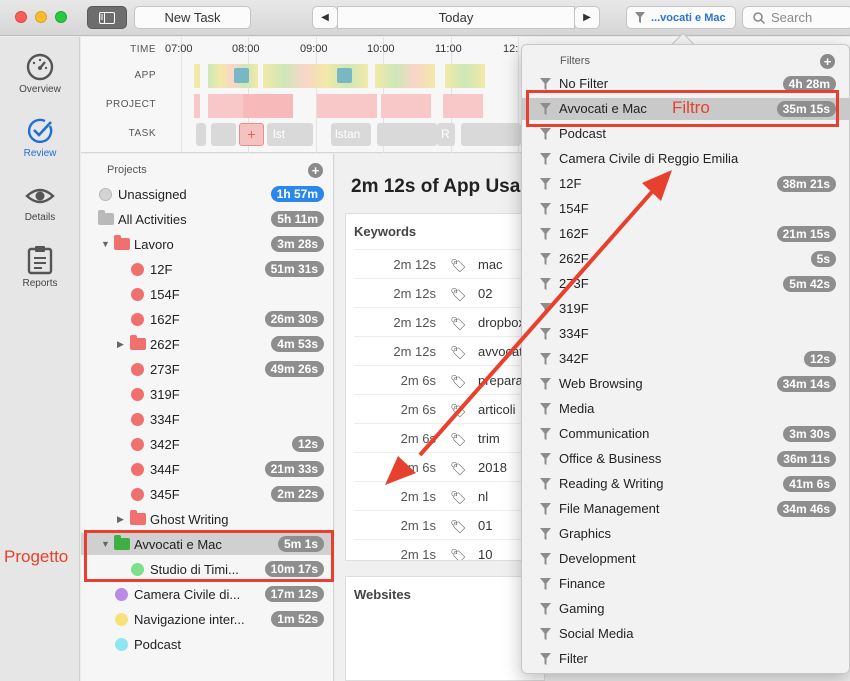 The height and width of the screenshot is (681, 850). I want to click on keyword-row: 2m 12s 🏷 02, so click(449, 292).